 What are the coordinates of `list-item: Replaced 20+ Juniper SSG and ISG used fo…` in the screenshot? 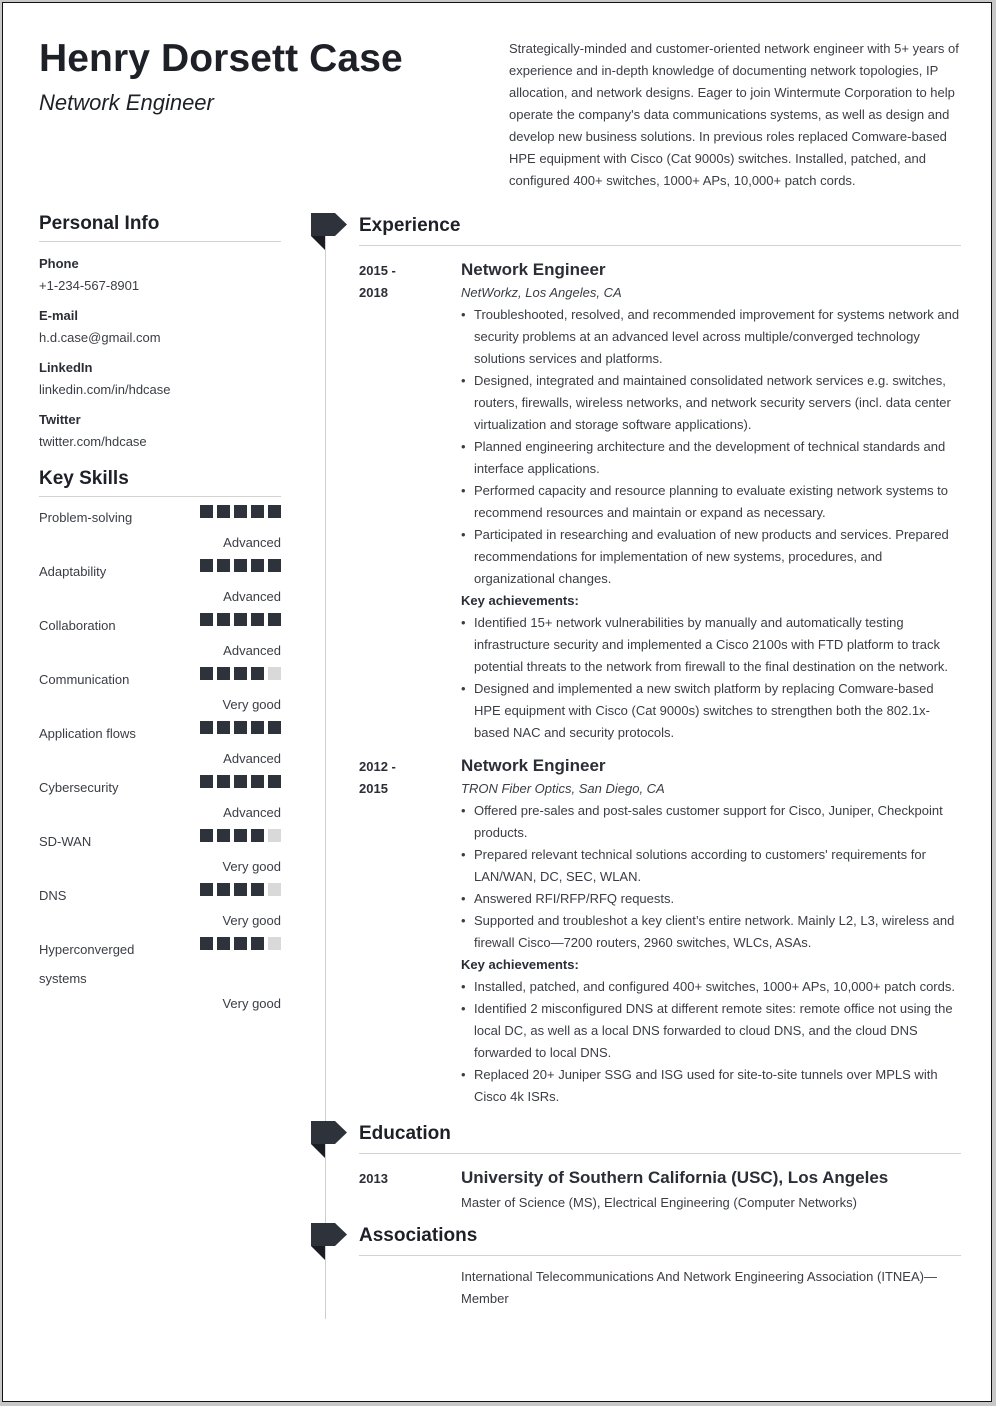 It's located at (711, 1086).